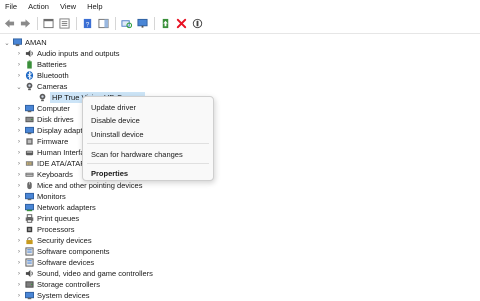 Image resolution: width=480 pixels, height=301 pixels. I want to click on menu-action: Action, so click(38, 7).